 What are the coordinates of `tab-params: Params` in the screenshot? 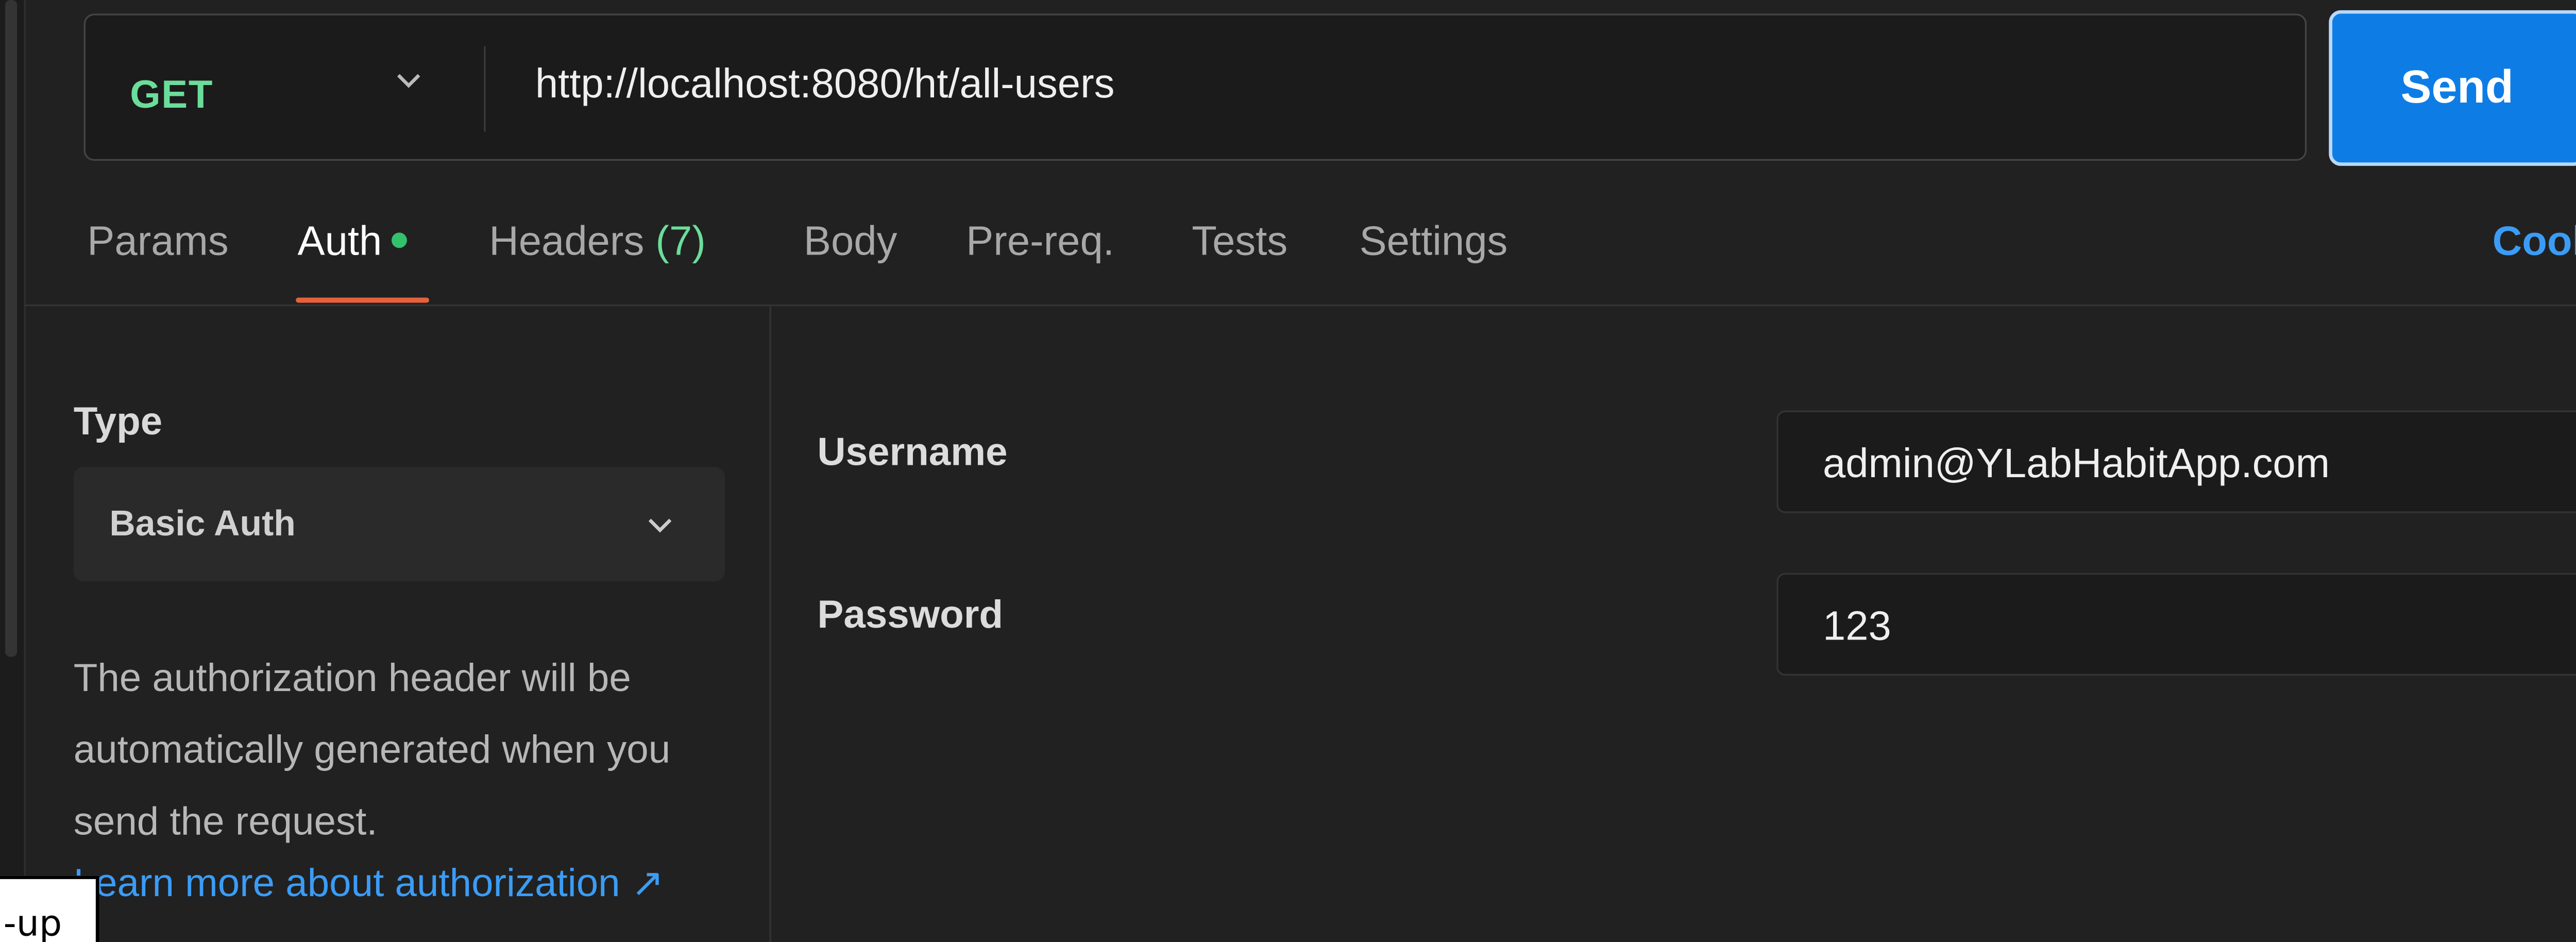 It's located at (157, 243).